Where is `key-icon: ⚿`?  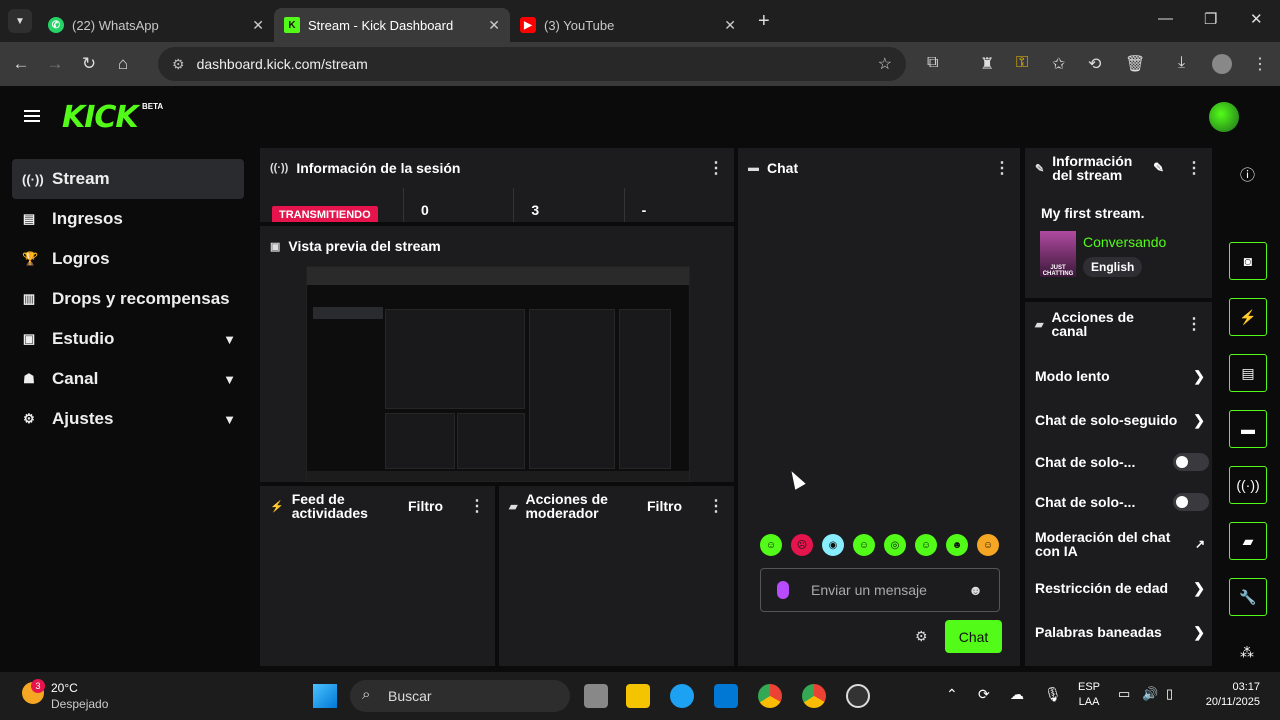
key-icon: ⚿ is located at coordinates (1022, 63).